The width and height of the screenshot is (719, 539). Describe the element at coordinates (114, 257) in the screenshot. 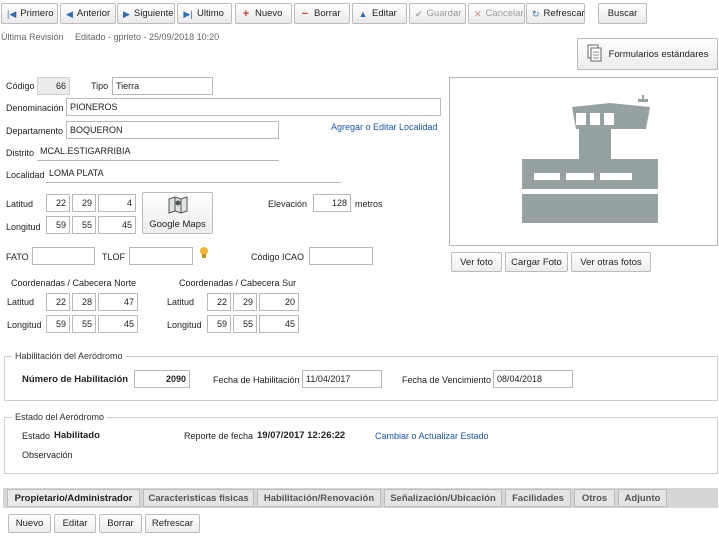

I see `tlof-label: TLOF` at that location.